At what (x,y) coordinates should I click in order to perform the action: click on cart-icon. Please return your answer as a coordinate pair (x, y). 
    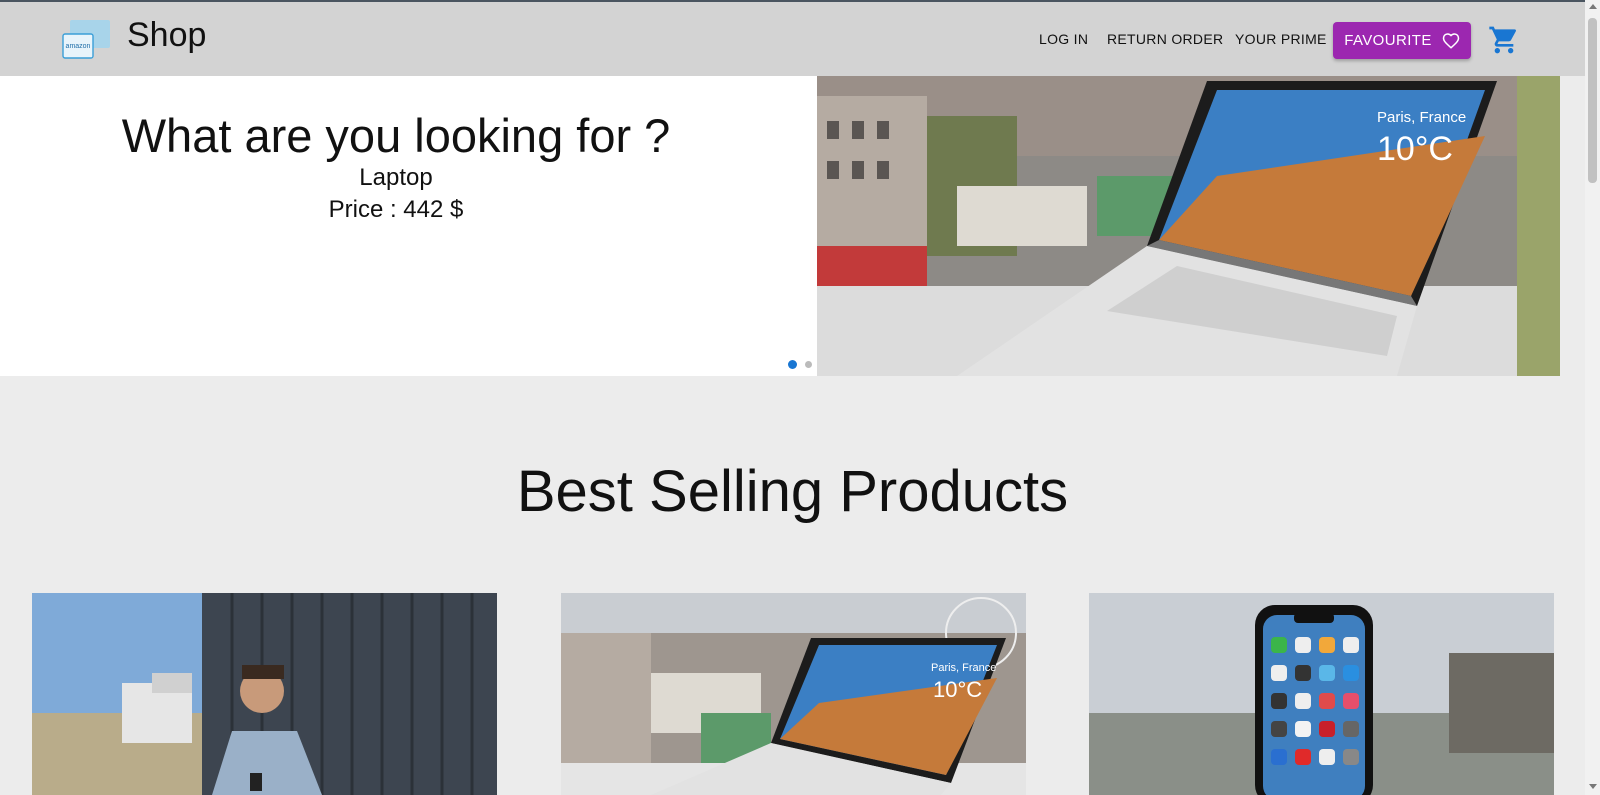
    Looking at the image, I should click on (1504, 40).